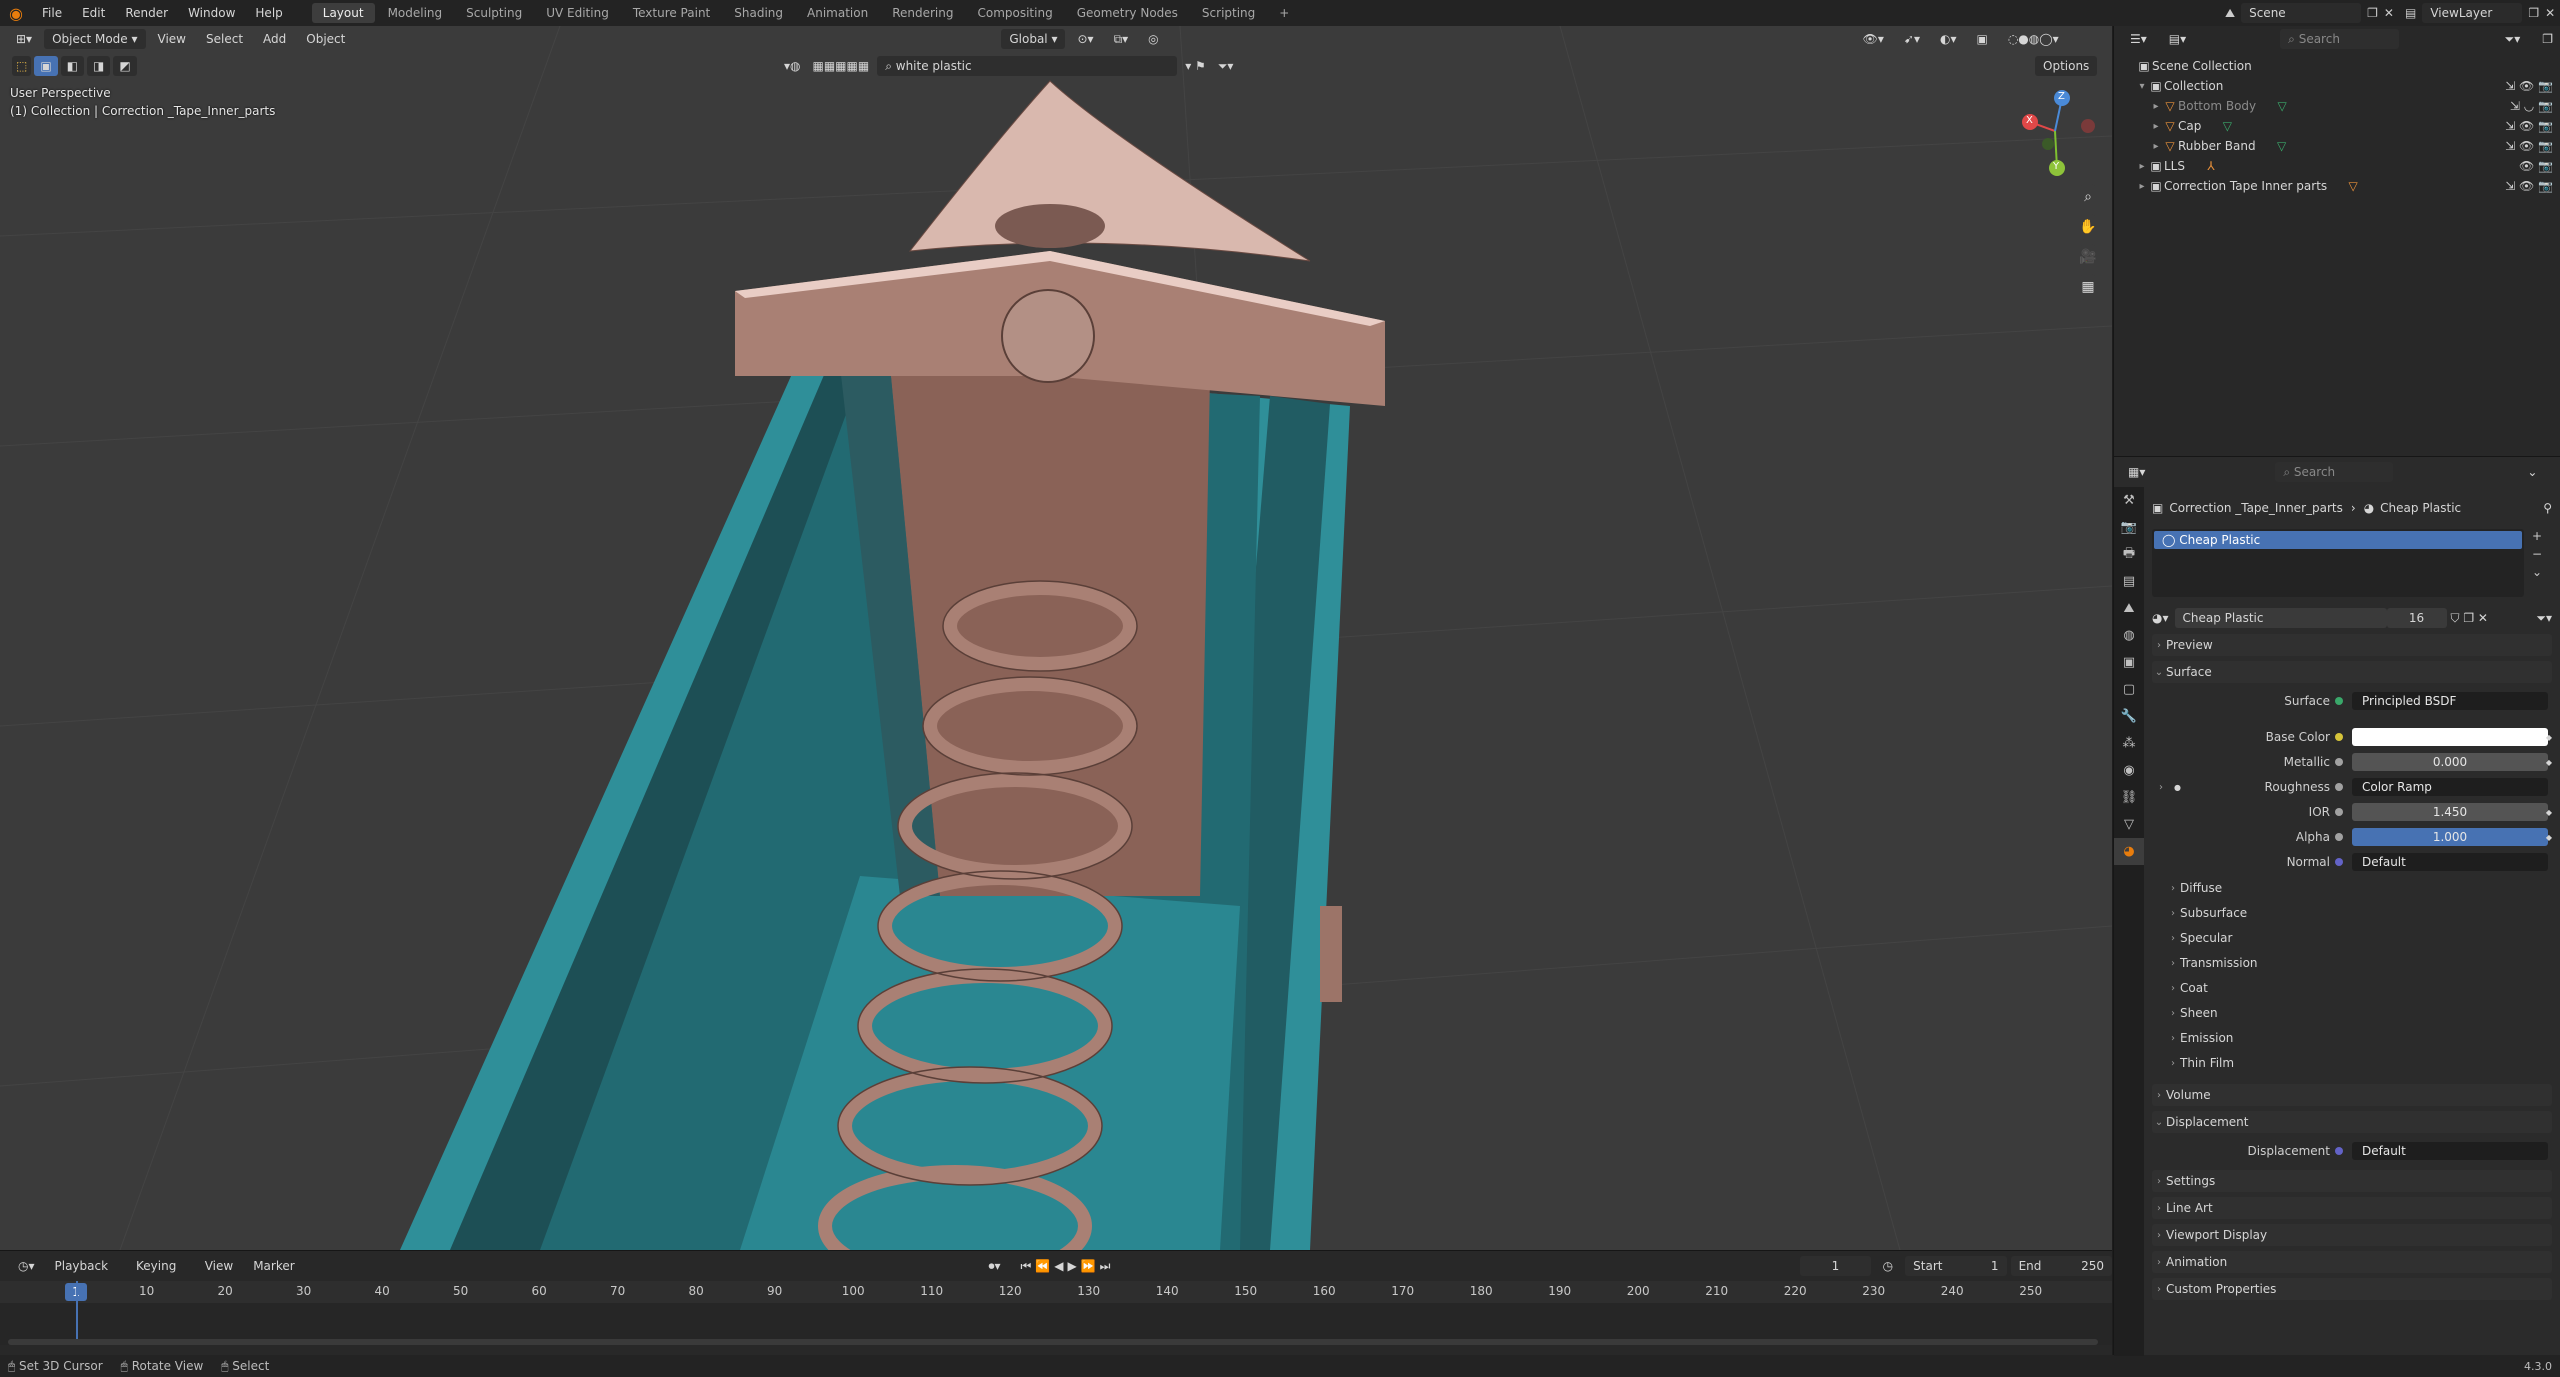 The width and height of the screenshot is (2560, 1377). I want to click on alpha-field: 1.000, so click(2450, 837).